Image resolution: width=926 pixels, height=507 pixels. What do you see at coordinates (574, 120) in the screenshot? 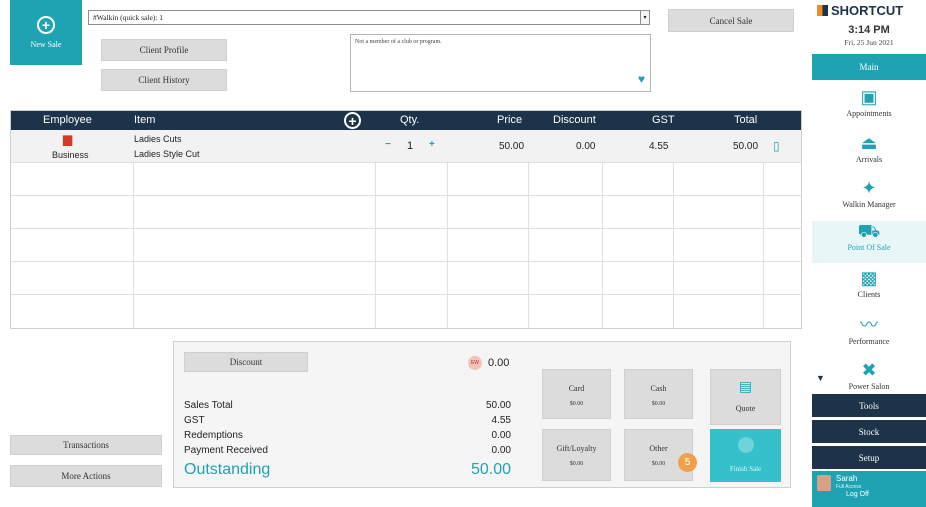
I see `col-discount: Discount` at bounding box center [574, 120].